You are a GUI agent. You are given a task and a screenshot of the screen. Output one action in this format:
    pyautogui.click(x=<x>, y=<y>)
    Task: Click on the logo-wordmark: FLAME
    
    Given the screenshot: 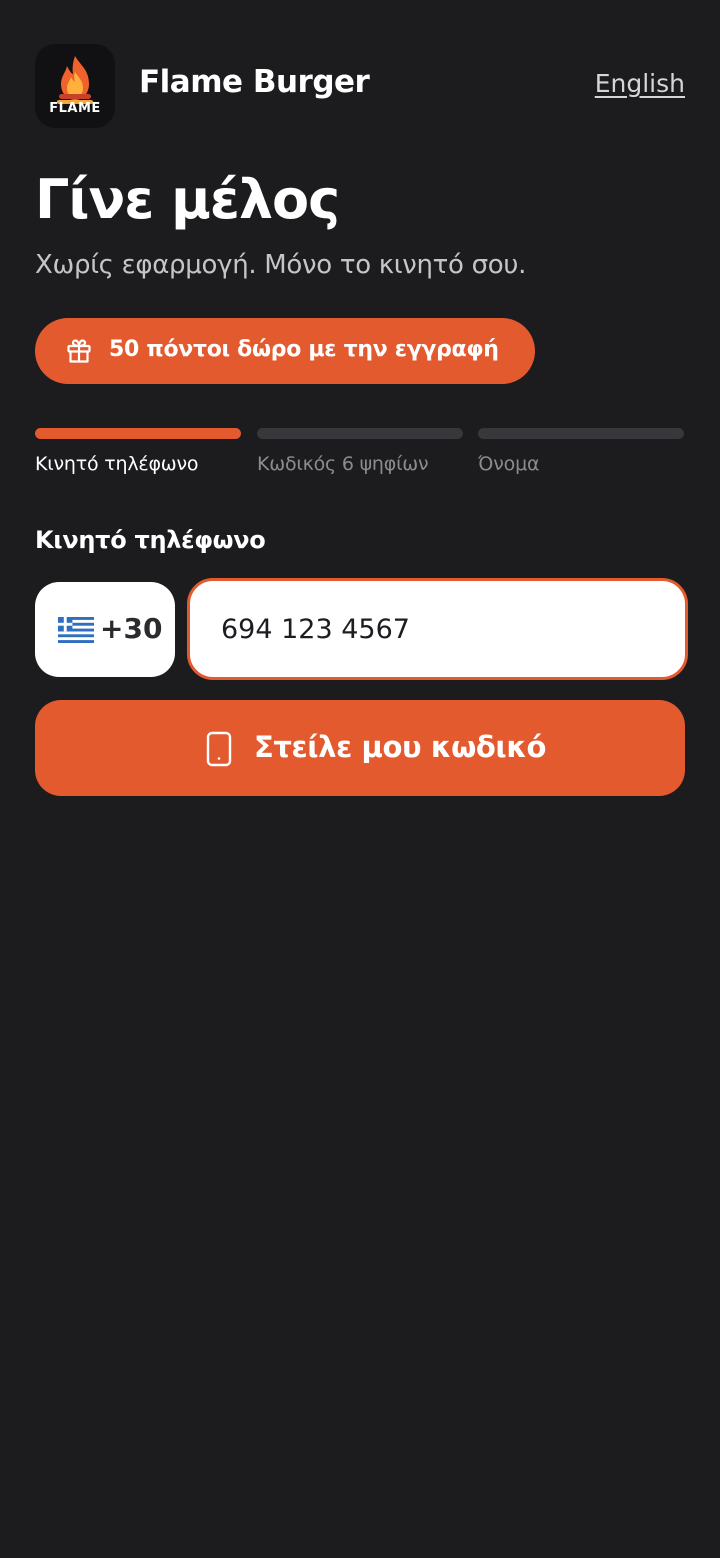 What is the action you would take?
    pyautogui.click(x=75, y=108)
    